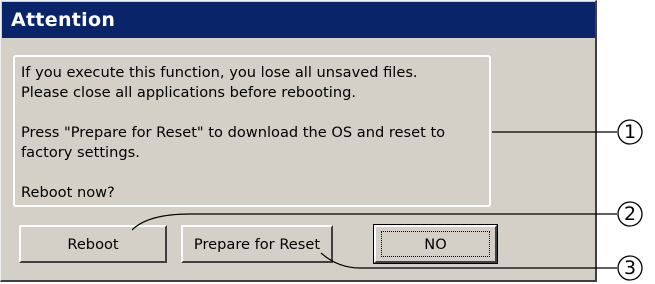  I want to click on callout-number-1: 1, so click(630, 132).